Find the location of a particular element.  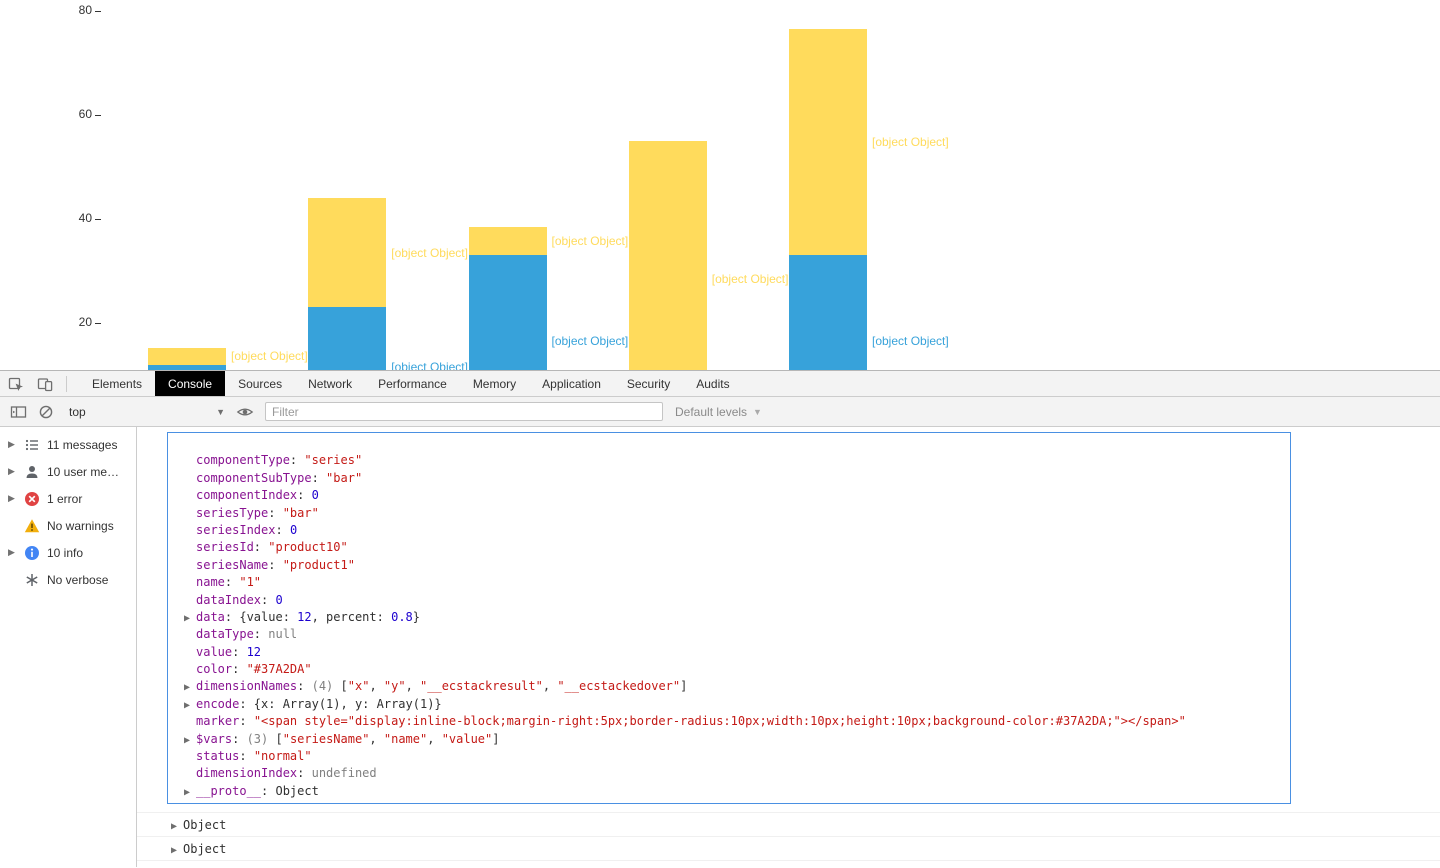

bar-label-product2-cat5: [object Object] is located at coordinates (910, 142).